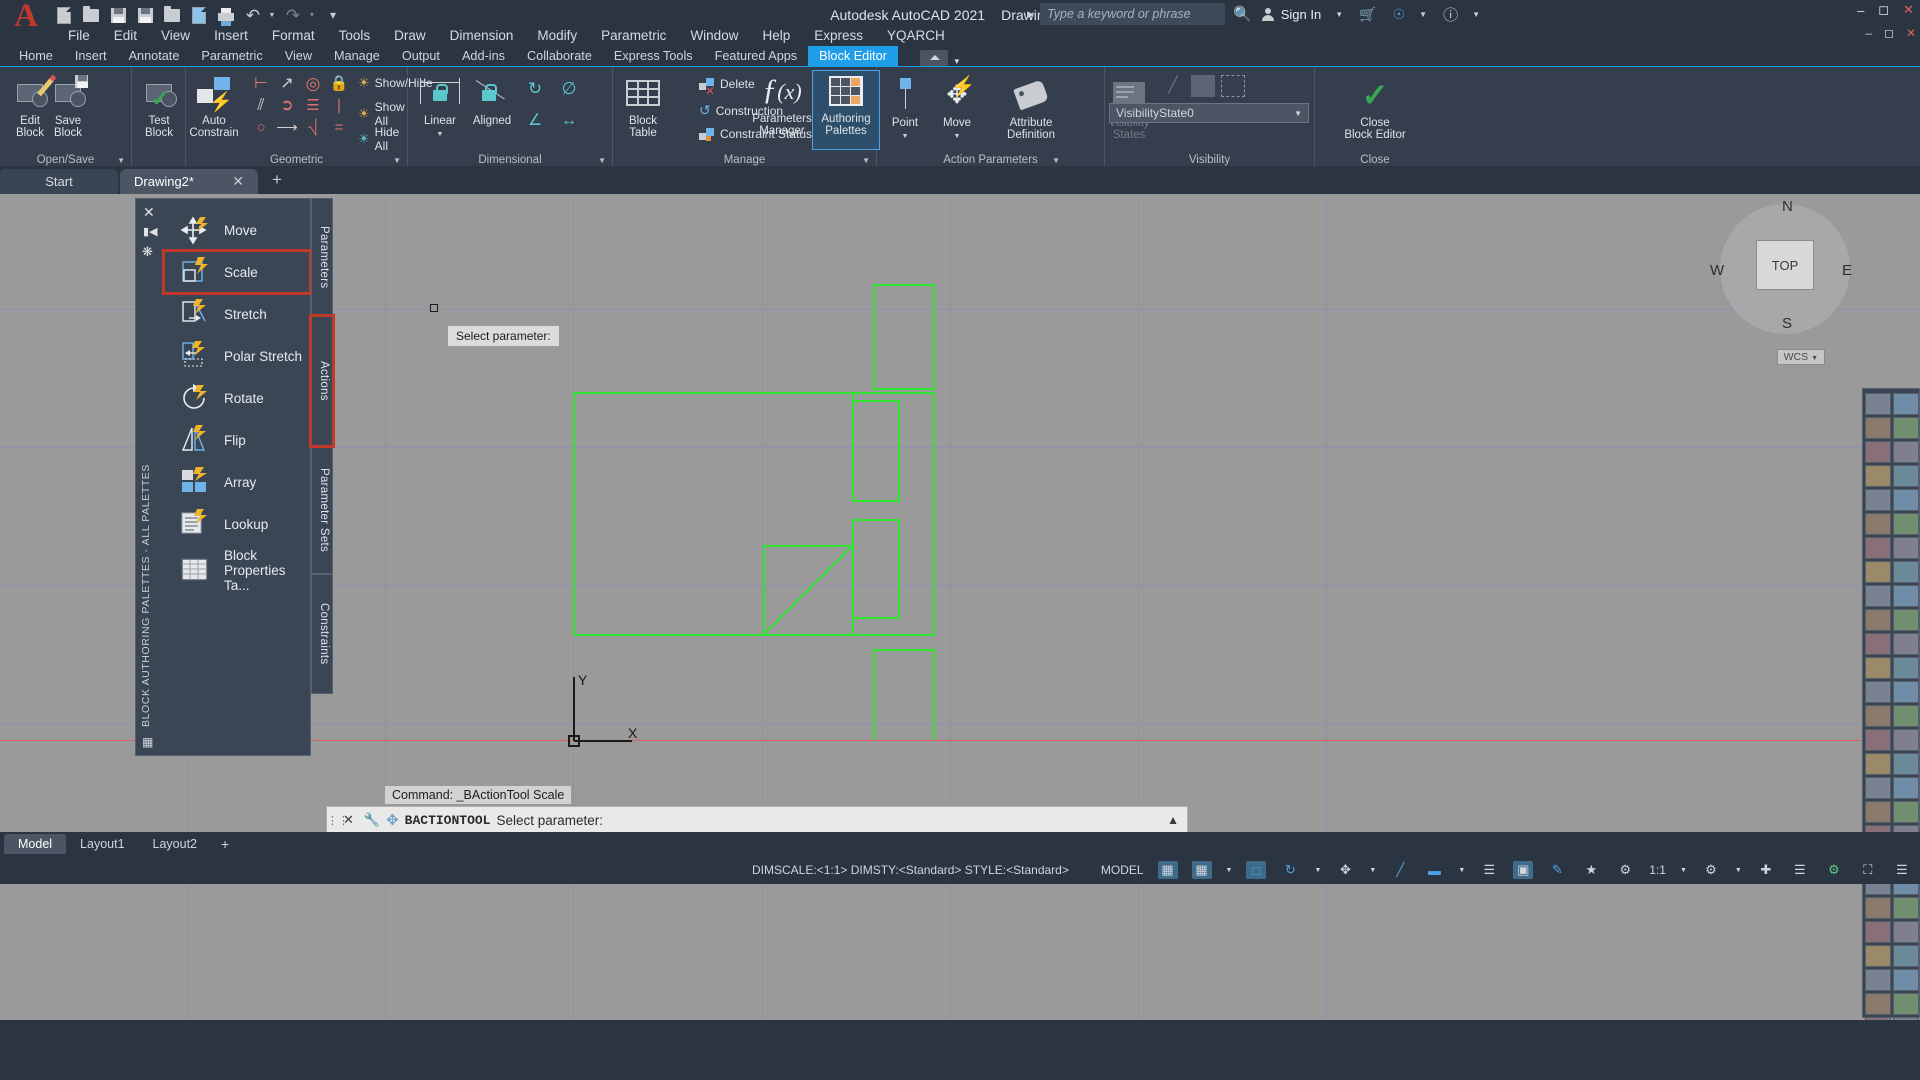 The height and width of the screenshot is (1080, 1920). I want to click on menu-item-window: Window, so click(714, 36).